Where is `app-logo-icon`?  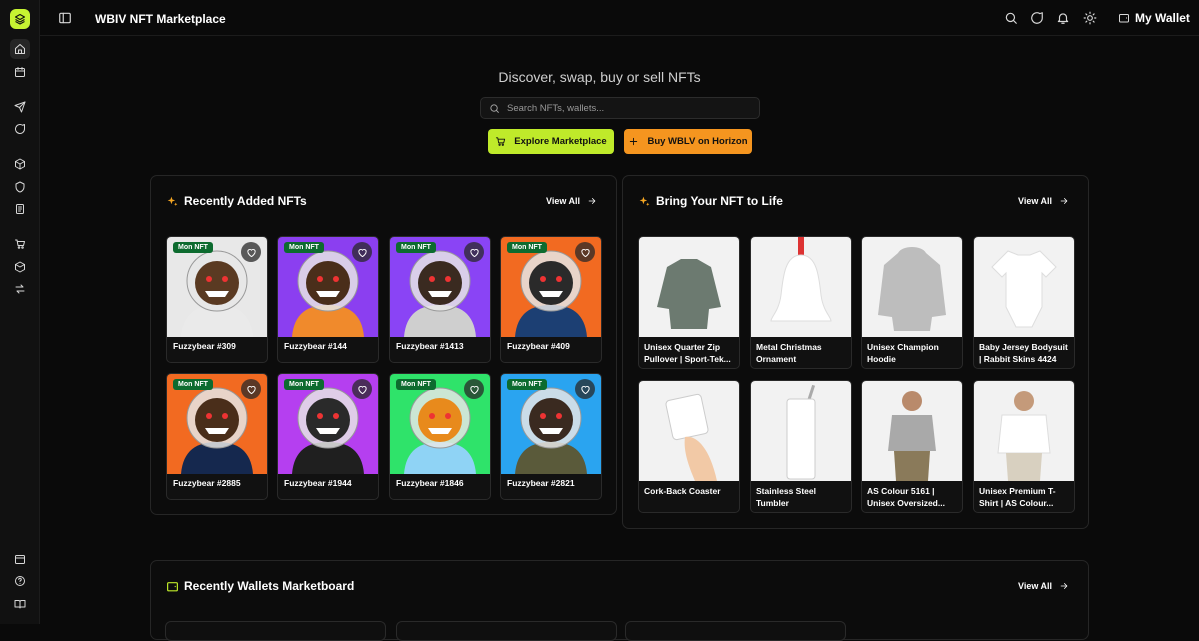 app-logo-icon is located at coordinates (20, 19).